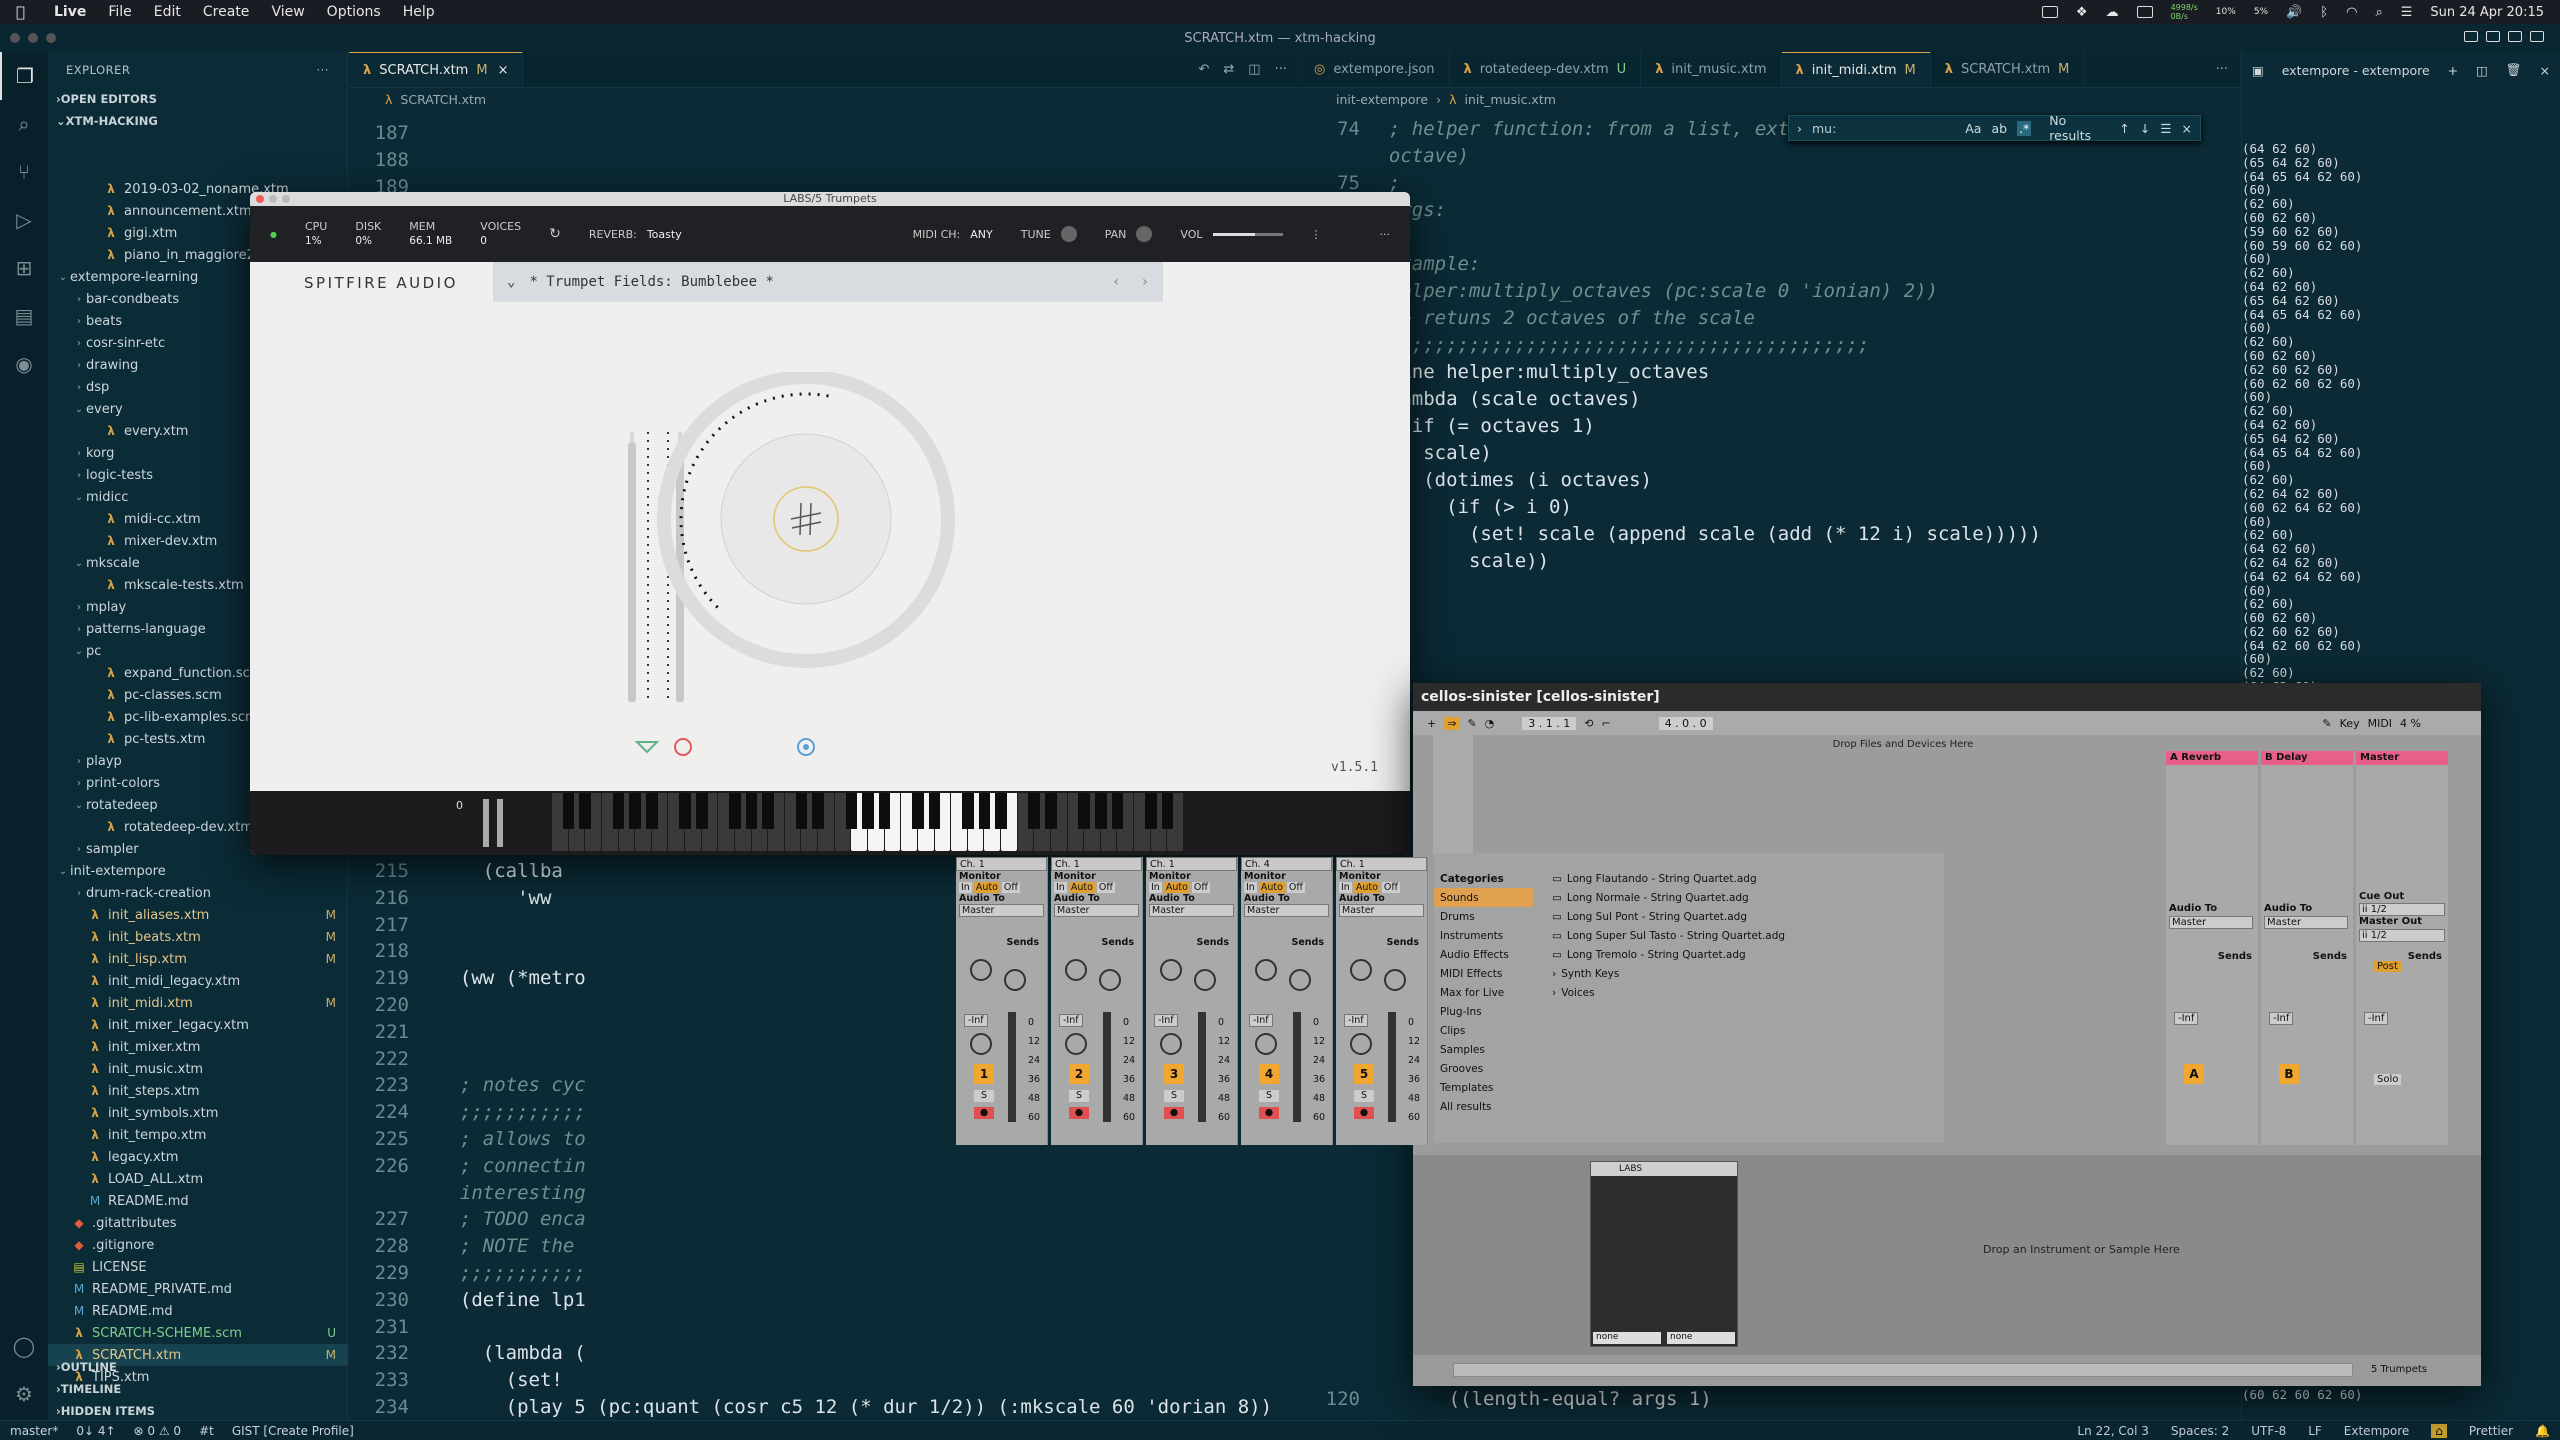 Image resolution: width=2560 pixels, height=1440 pixels. Describe the element at coordinates (1588, 723) in the screenshot. I see `loop-icon: ⟲` at that location.